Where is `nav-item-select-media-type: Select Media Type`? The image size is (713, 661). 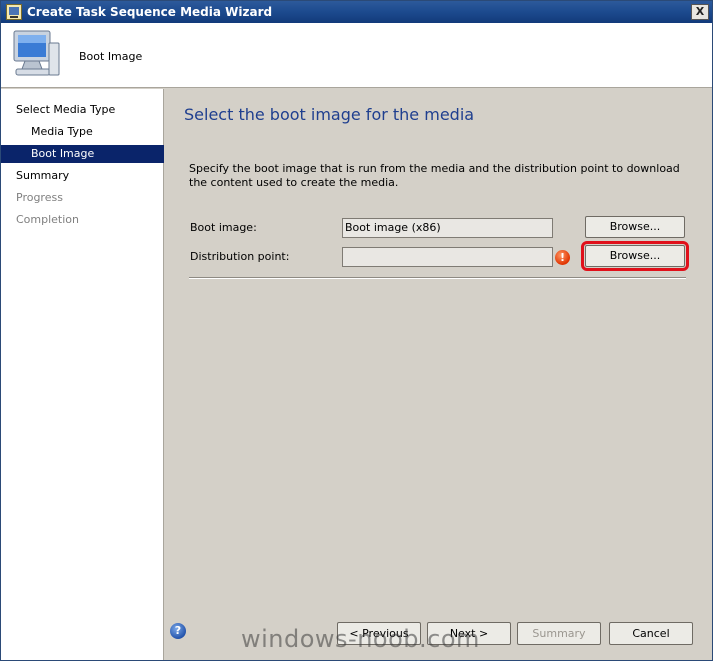 nav-item-select-media-type: Select Media Type is located at coordinates (82, 110).